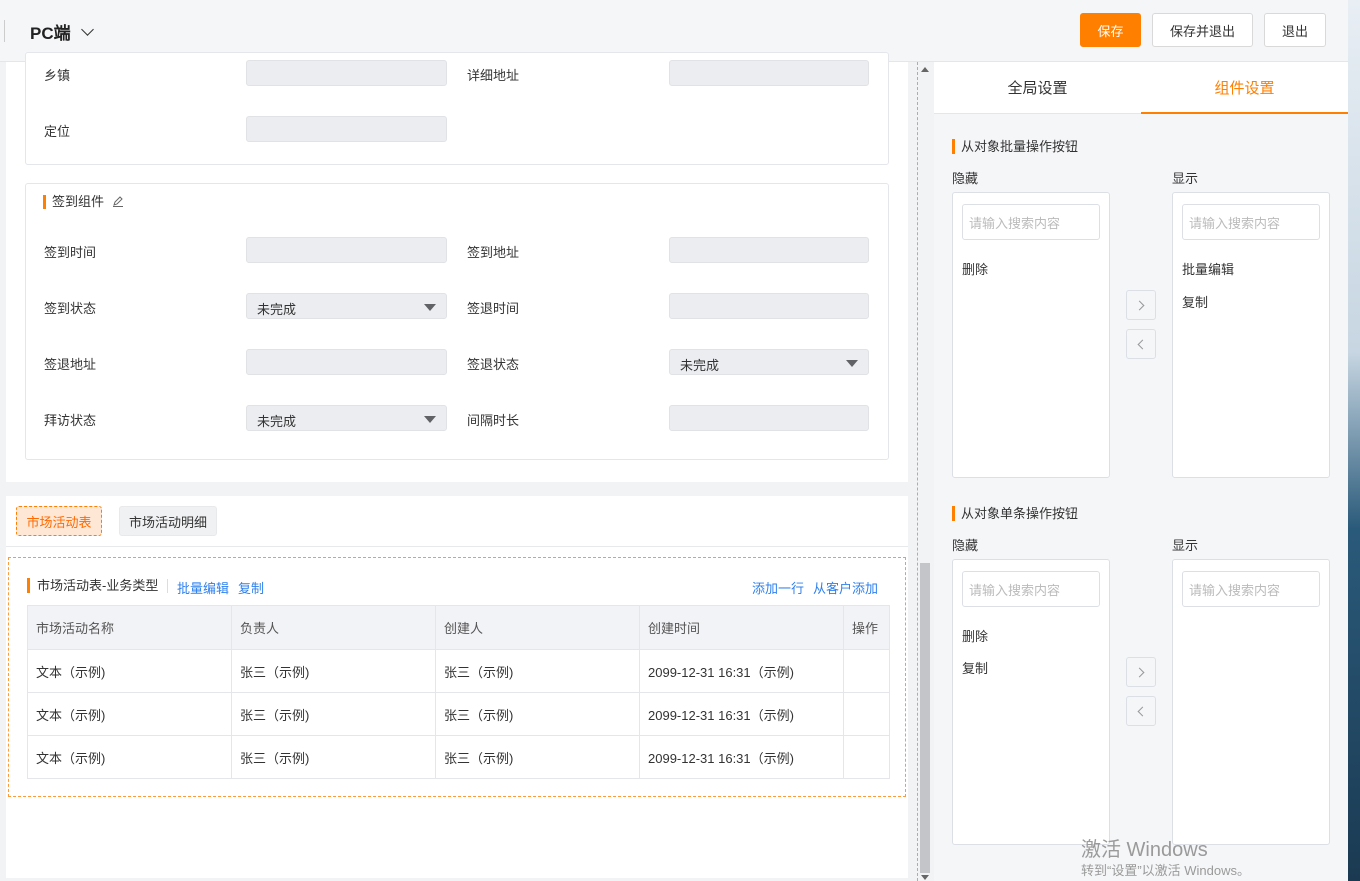 The width and height of the screenshot is (1360, 881). I want to click on batch-hidden-list: 请输入搜索内容 删除, so click(1031, 335).